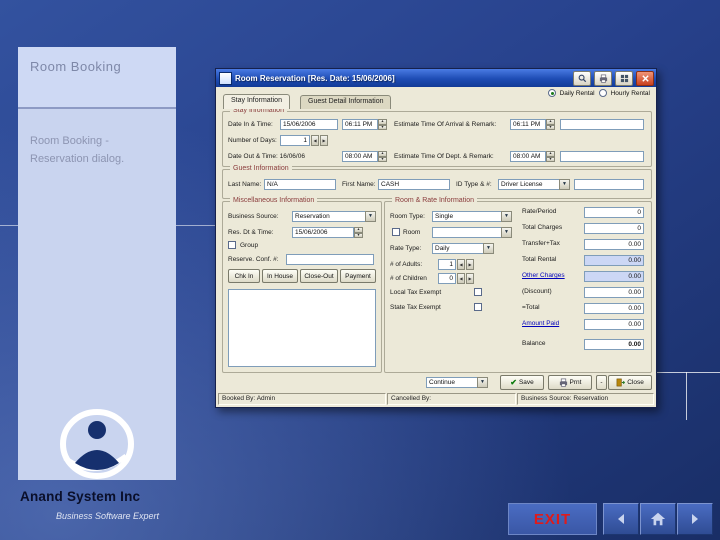 This screenshot has width=720, height=540. What do you see at coordinates (324, 140) in the screenshot?
I see `days-increment-button: ▶` at bounding box center [324, 140].